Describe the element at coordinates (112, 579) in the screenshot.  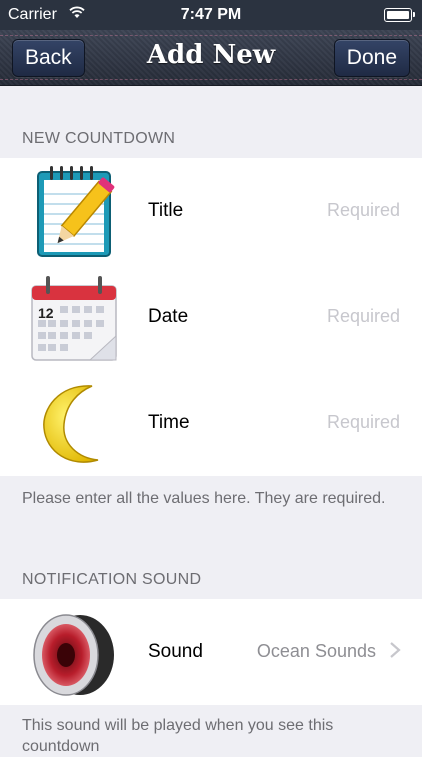
I see `section-header-notification-sound: NOTIFICATION SOUND` at that location.